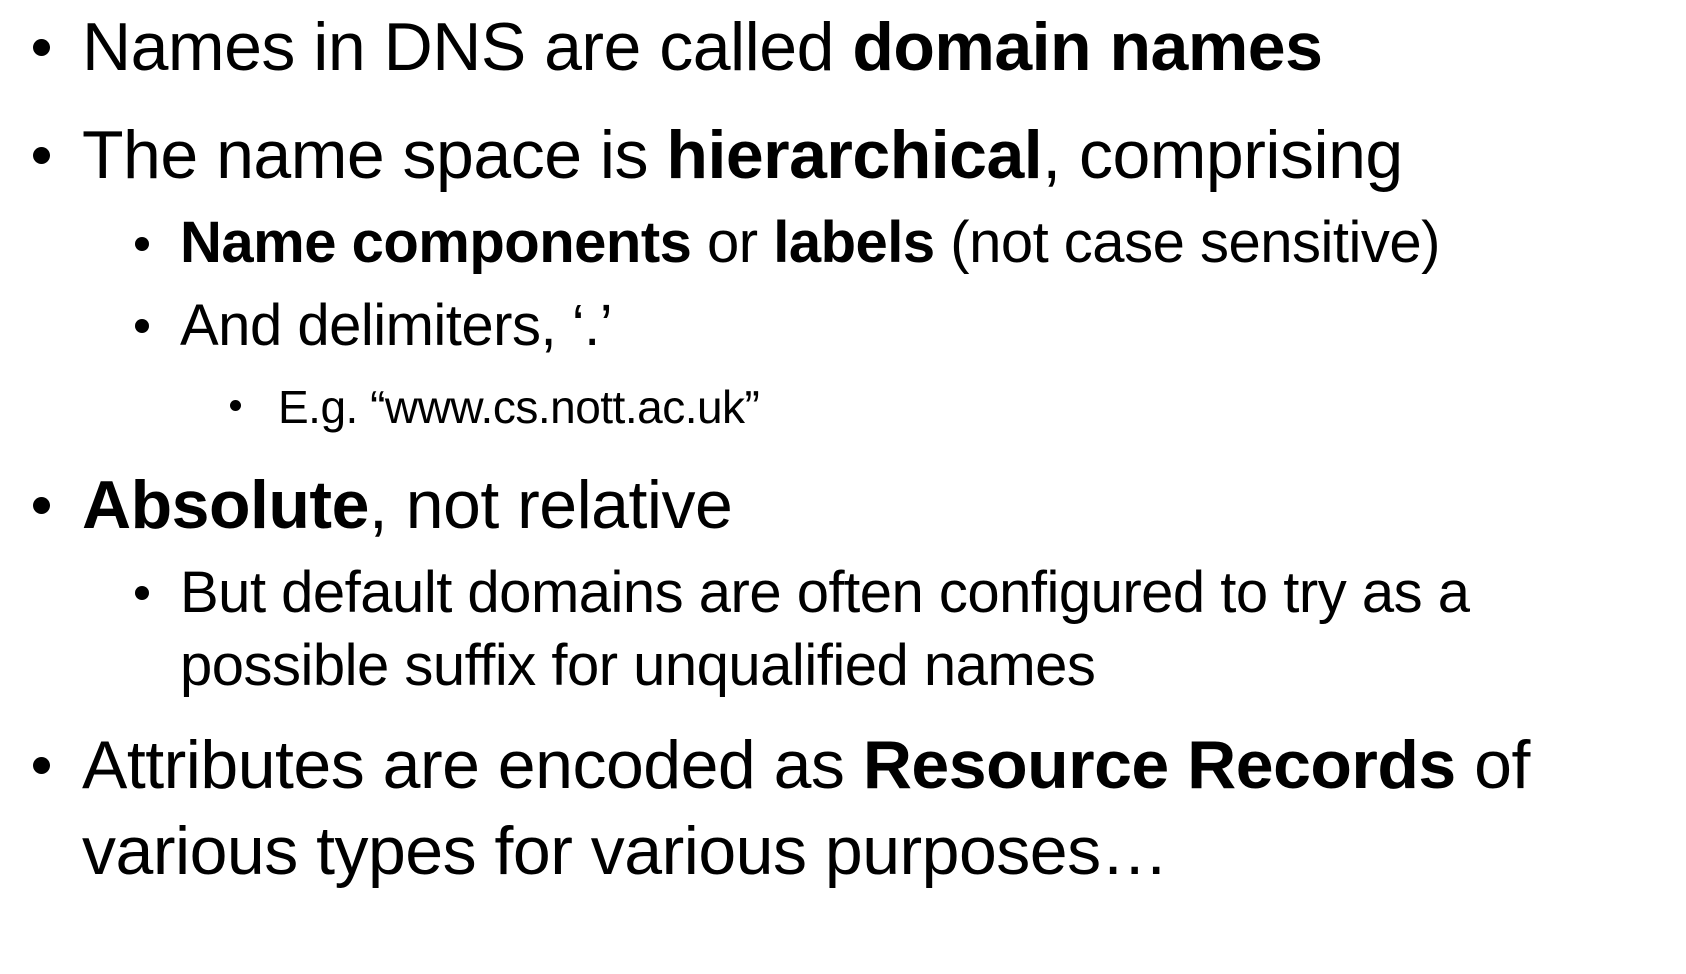 Image resolution: width=1686 pixels, height=974 pixels. I want to click on text-run: (not case sensitive), so click(1187, 242).